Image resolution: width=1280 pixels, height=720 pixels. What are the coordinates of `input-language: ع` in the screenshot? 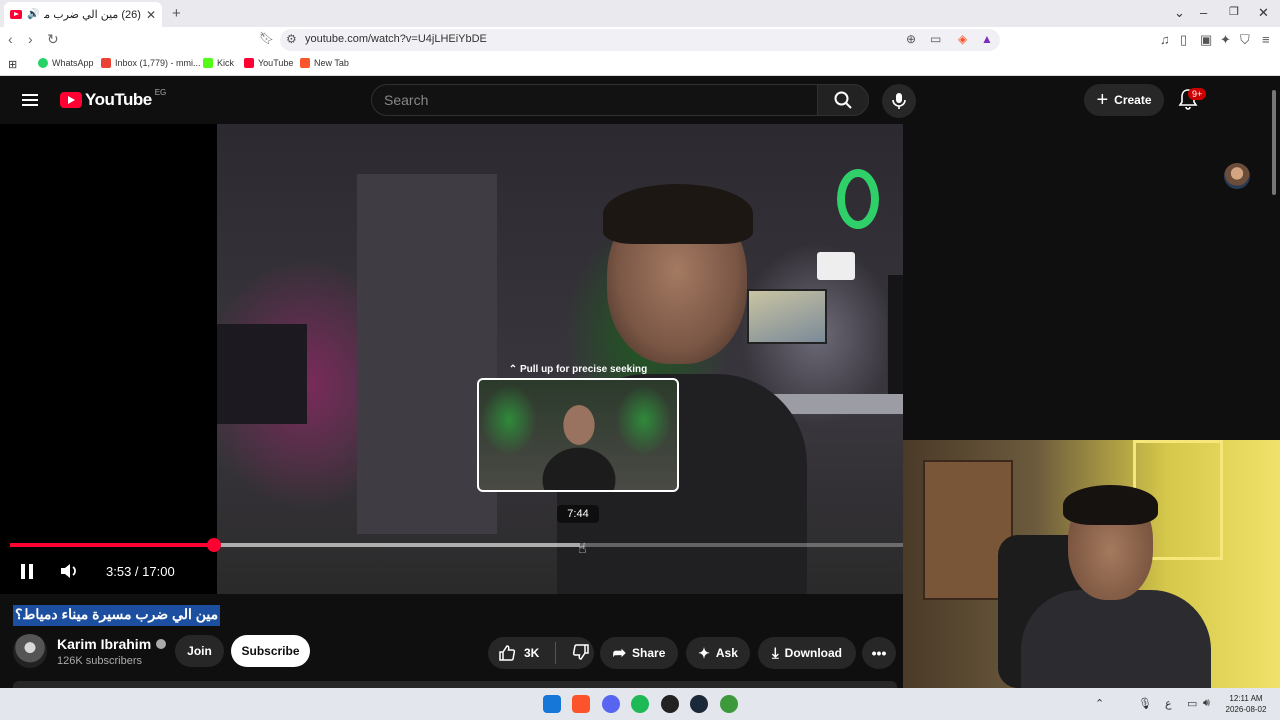 It's located at (1168, 703).